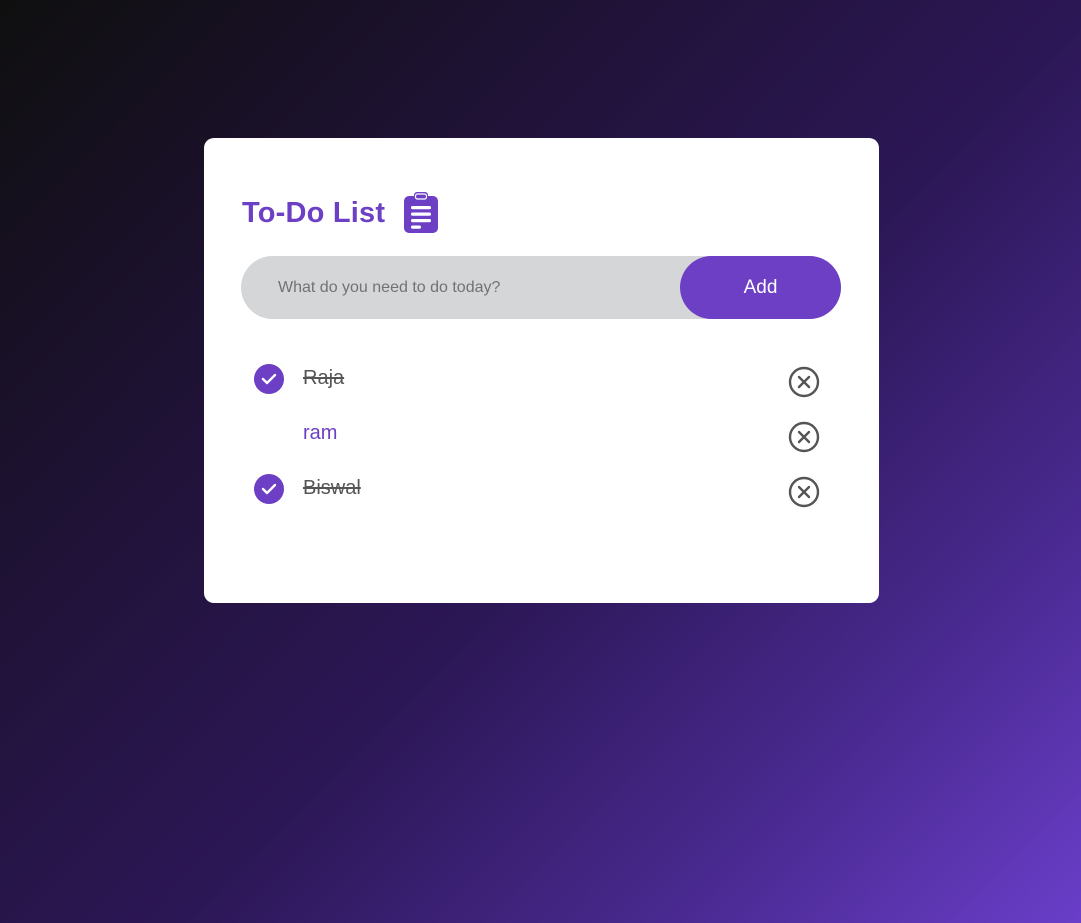 This screenshot has width=1081, height=923. I want to click on clipboard-icon, so click(421, 213).